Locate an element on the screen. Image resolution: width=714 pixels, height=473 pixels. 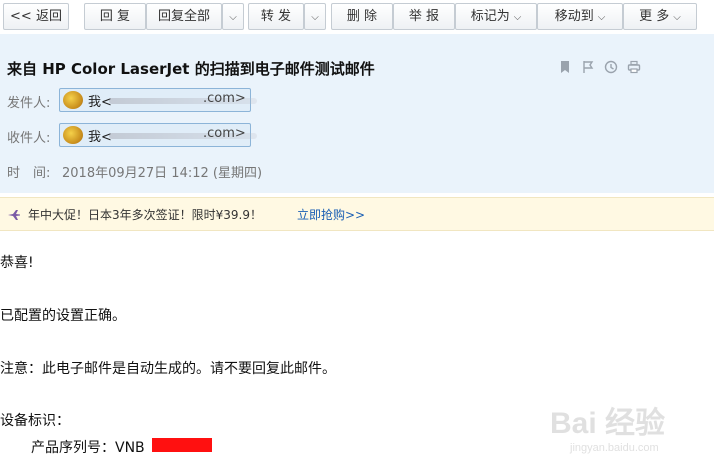
to-label: 收件人: is located at coordinates (29, 138).